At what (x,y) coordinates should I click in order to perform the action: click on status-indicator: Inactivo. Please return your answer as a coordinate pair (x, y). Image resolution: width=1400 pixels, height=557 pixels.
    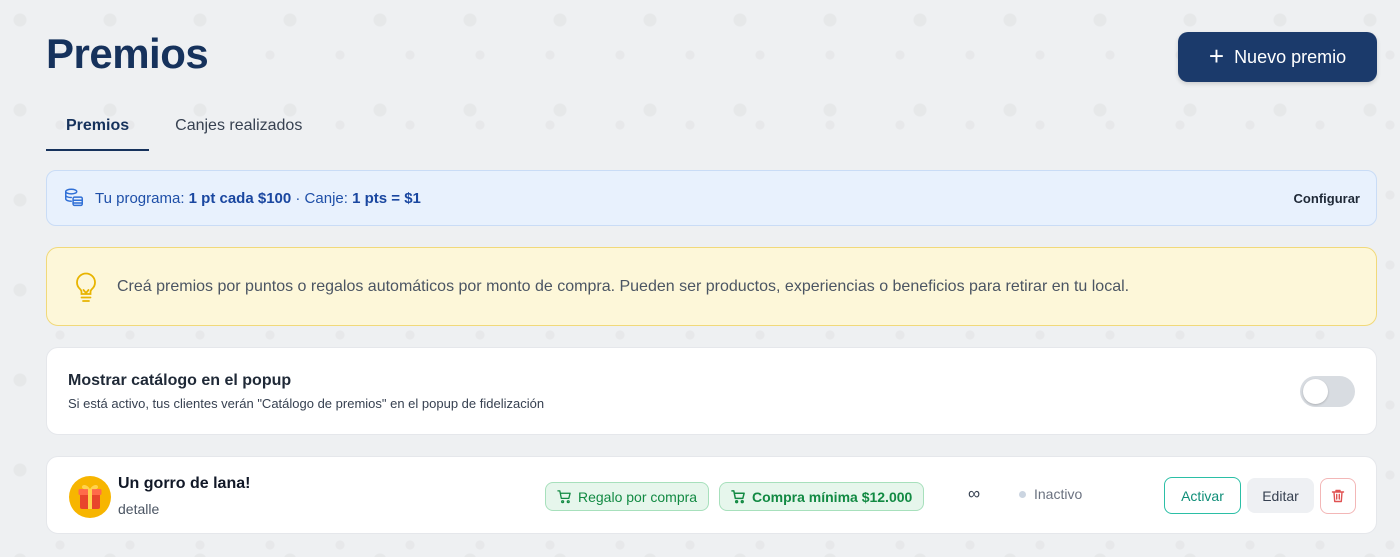
    Looking at the image, I should click on (1050, 494).